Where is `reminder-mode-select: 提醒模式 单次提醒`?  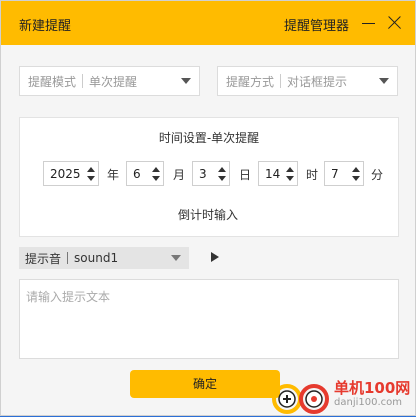
reminder-mode-select: 提醒模式 单次提醒 is located at coordinates (109, 81).